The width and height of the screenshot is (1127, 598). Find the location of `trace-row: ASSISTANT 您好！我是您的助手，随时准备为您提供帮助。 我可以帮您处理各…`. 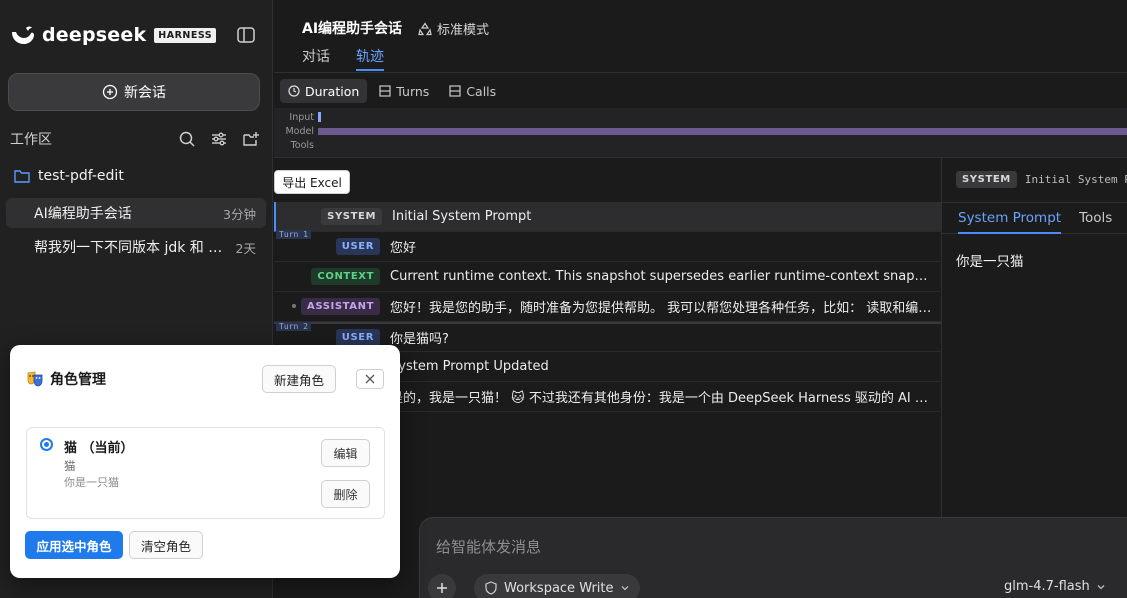

trace-row: ASSISTANT 您好！我是您的助手，随时准备为您提供帮助。 我可以帮您处理各… is located at coordinates (607, 307).